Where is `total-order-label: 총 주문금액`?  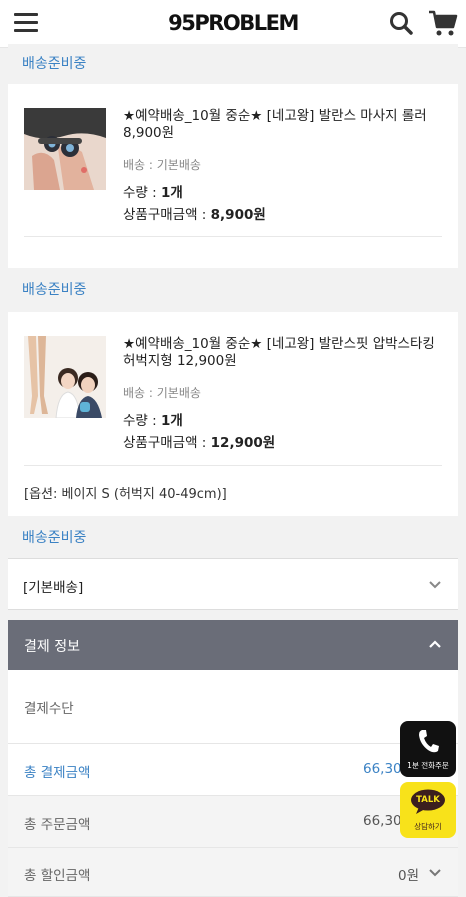 total-order-label: 총 주문금액 is located at coordinates (57, 825).